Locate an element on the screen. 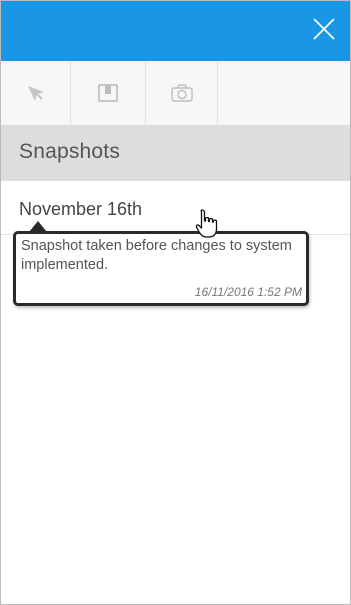  pointer-tool-button is located at coordinates (36, 93).